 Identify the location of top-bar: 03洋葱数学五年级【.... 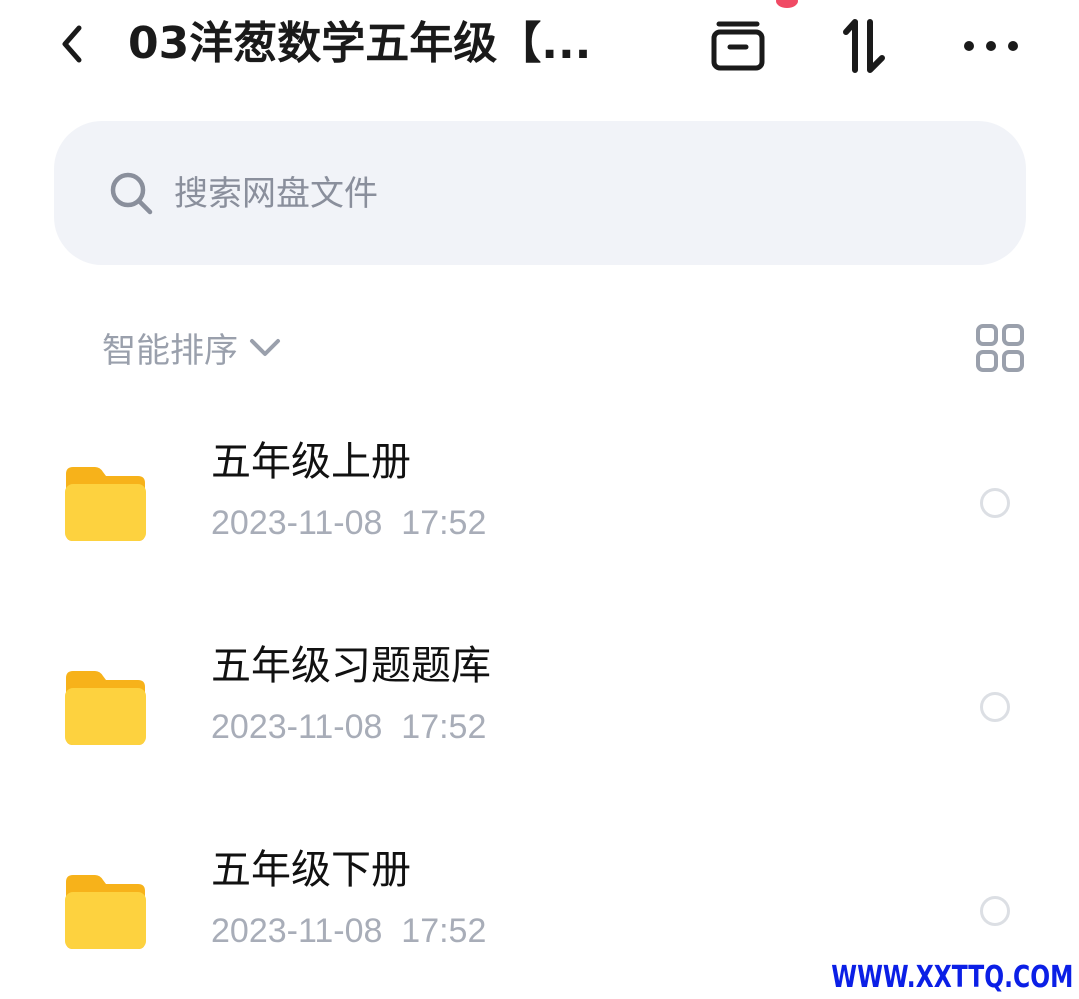
(539, 47).